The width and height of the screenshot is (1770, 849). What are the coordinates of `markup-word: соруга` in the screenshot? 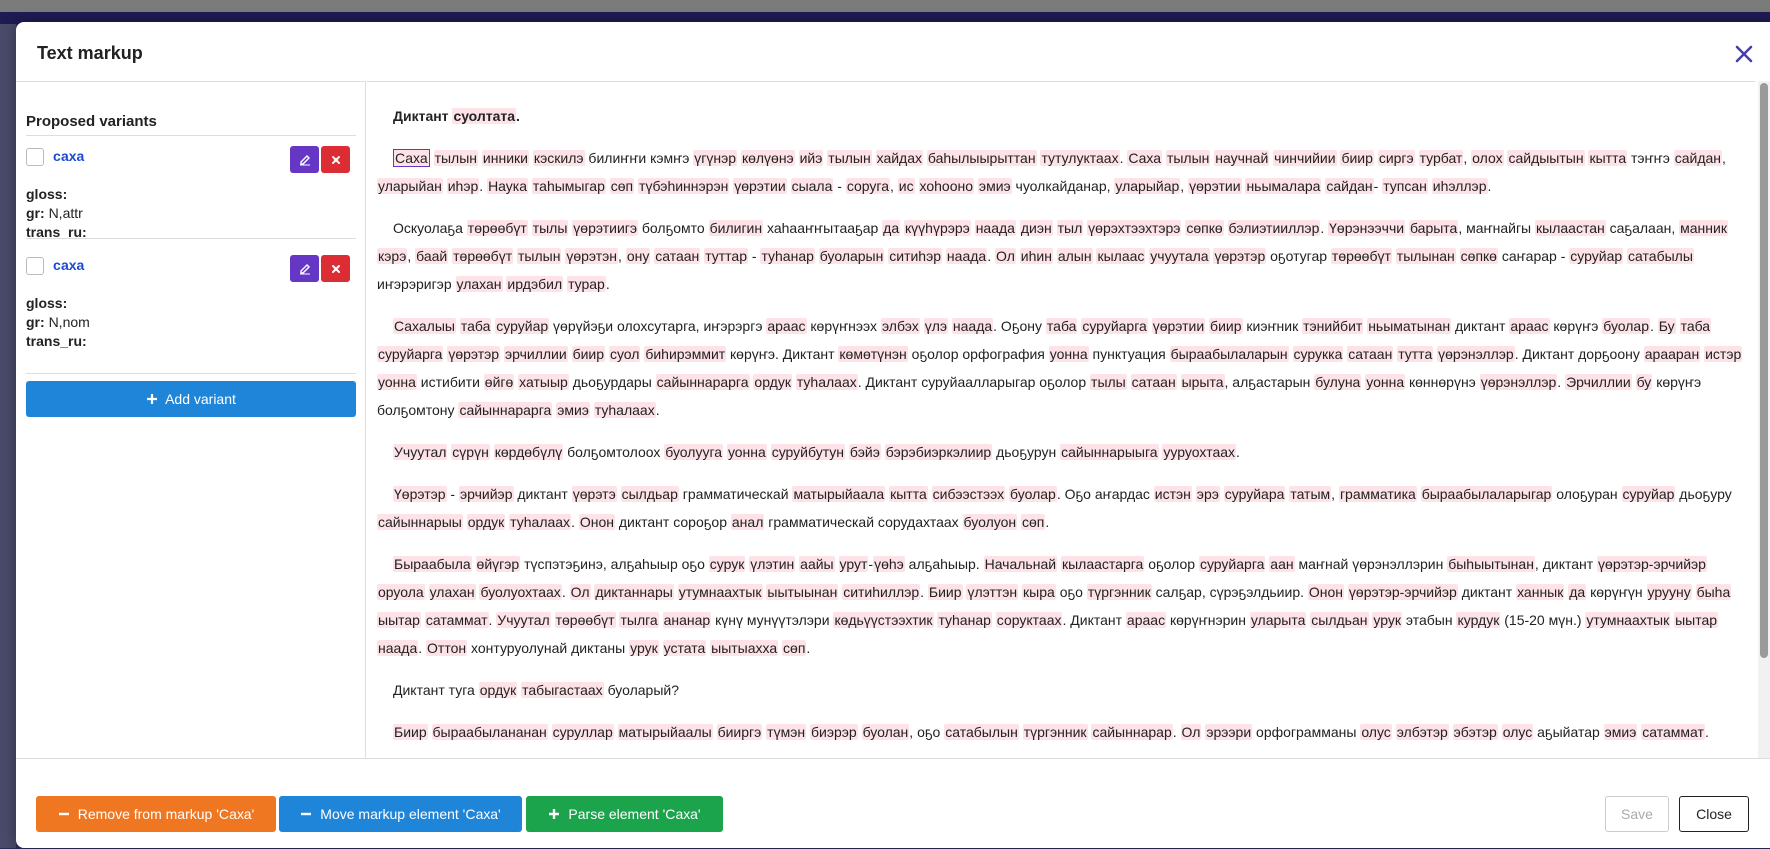 It's located at (868, 186).